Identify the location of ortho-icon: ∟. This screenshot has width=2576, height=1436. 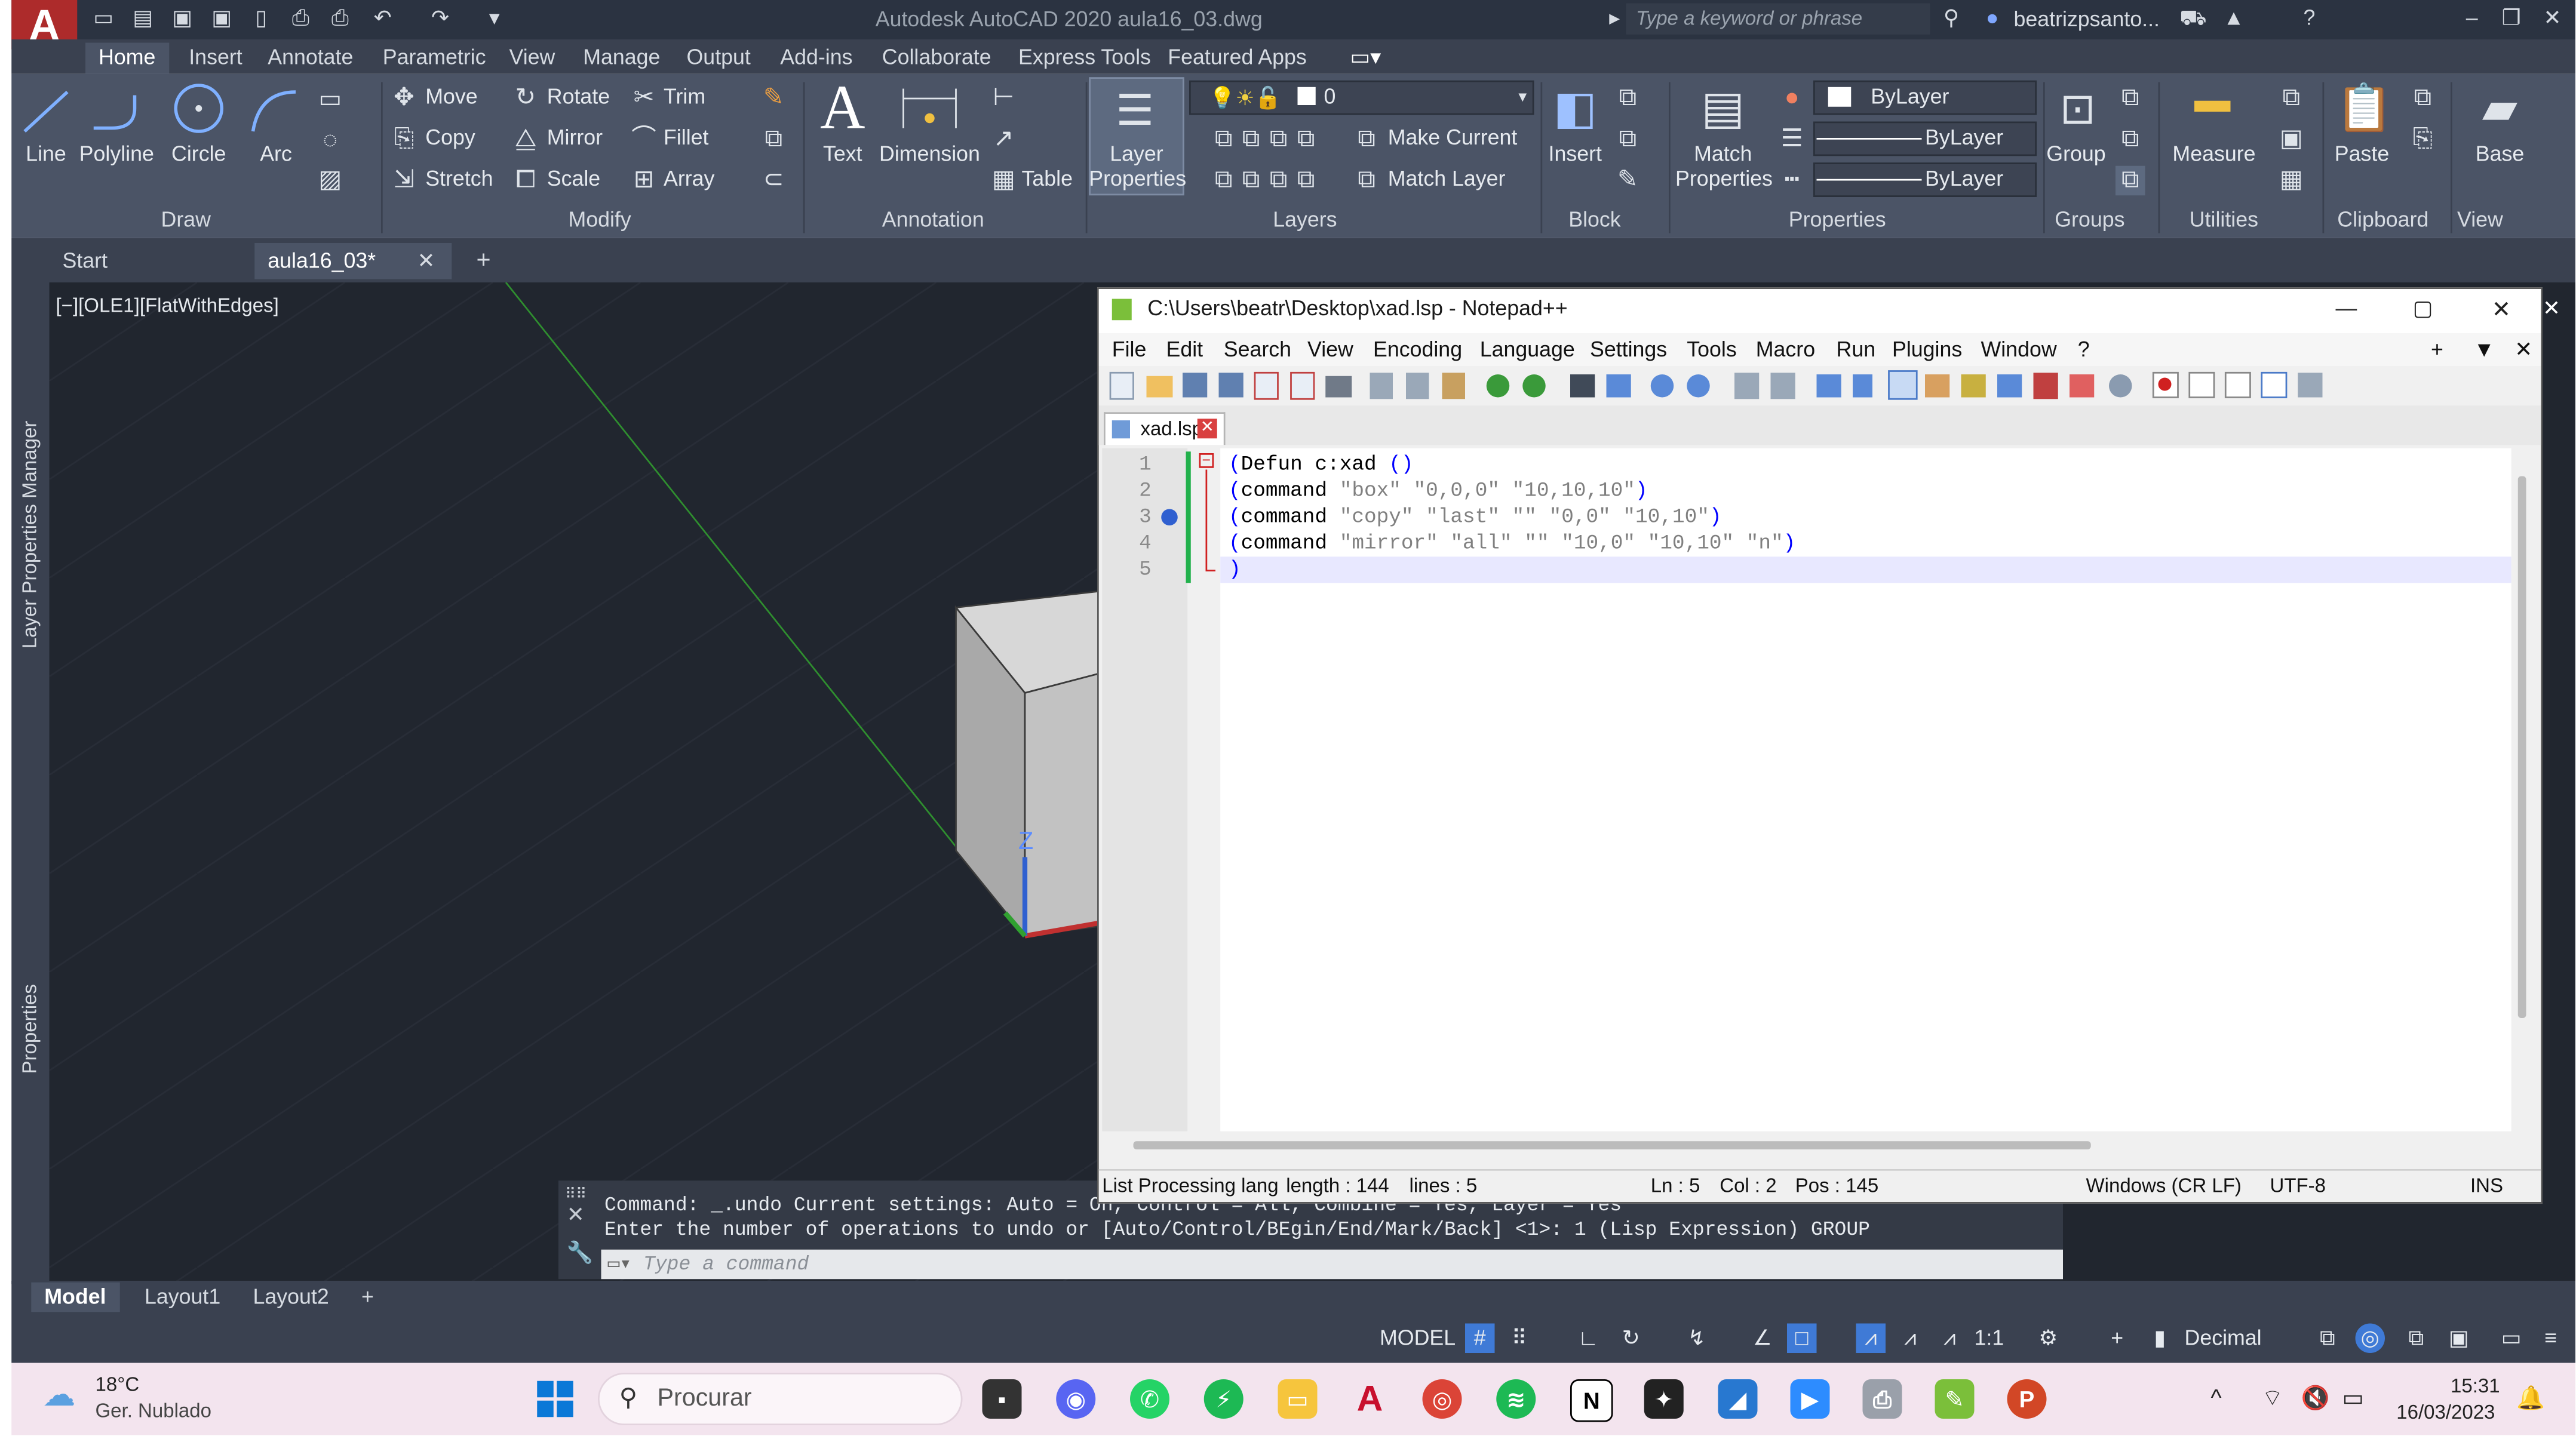
(1589, 1339).